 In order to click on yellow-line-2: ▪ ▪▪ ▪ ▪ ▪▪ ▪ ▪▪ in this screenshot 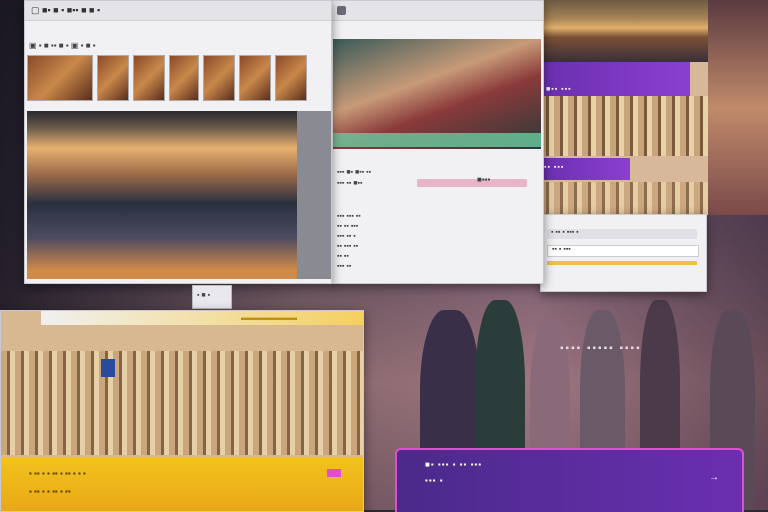, I will do `click(50, 491)`.